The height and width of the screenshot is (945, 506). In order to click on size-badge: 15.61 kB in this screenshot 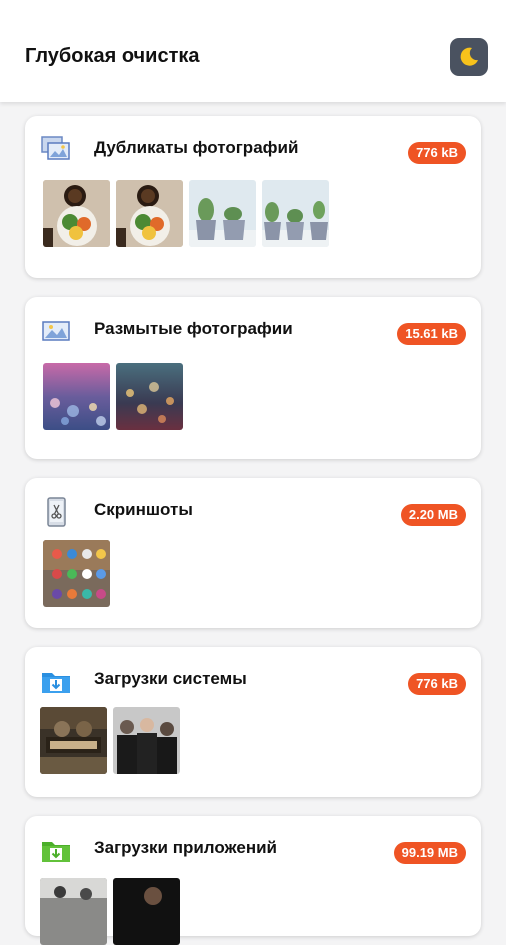, I will do `click(431, 334)`.